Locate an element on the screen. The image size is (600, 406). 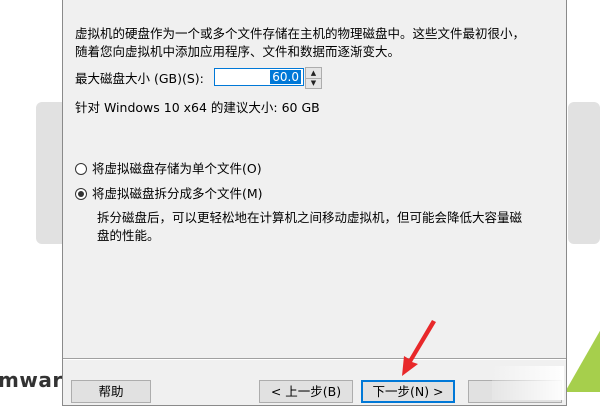
footer-separator is located at coordinates (314, 359).